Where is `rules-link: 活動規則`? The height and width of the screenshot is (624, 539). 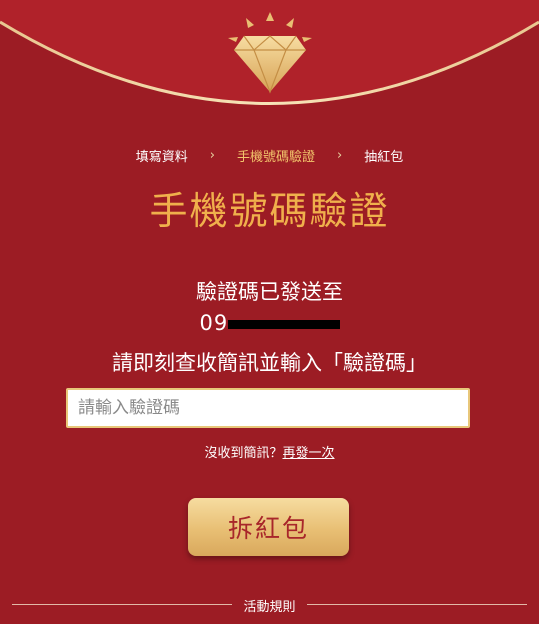 rules-link: 活動規則 is located at coordinates (269, 605).